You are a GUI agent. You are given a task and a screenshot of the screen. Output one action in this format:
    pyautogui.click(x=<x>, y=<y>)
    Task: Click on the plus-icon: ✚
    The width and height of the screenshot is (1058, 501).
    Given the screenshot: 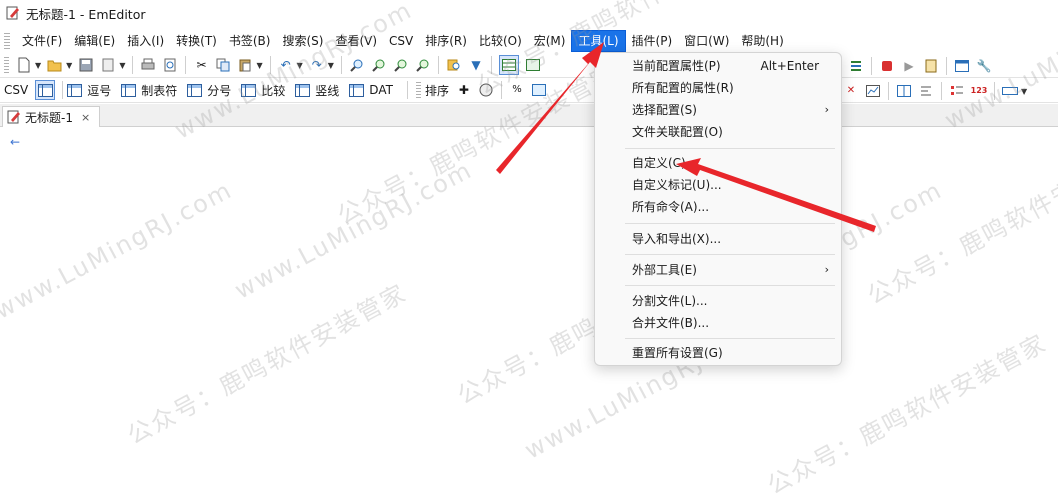 What is the action you would take?
    pyautogui.click(x=464, y=90)
    